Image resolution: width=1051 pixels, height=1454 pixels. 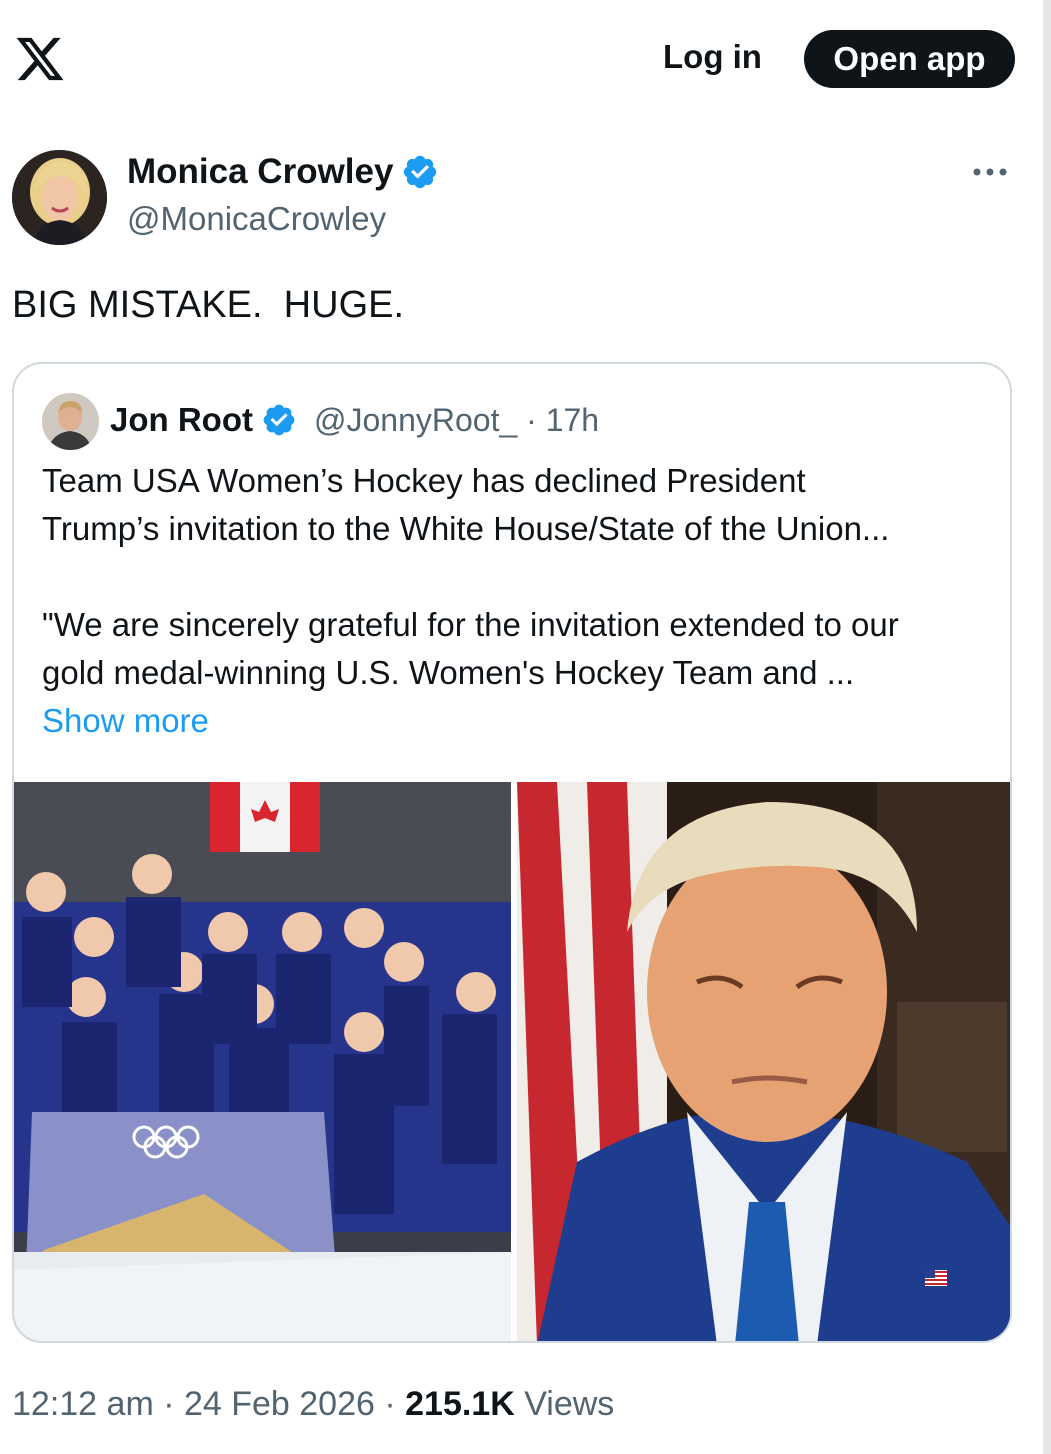 I want to click on top-bar: Log in Open app, so click(x=520, y=60).